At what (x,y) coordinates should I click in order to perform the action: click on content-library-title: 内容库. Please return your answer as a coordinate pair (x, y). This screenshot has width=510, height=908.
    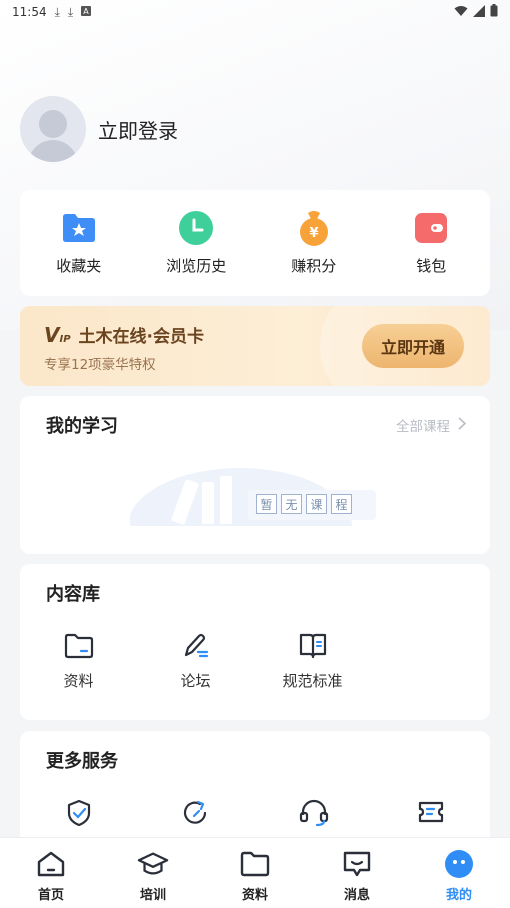
    Looking at the image, I should click on (73, 594).